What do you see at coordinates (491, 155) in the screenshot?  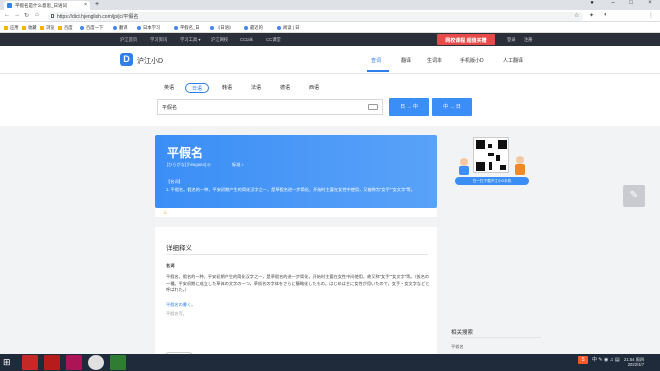 I see `app-qr-code` at bounding box center [491, 155].